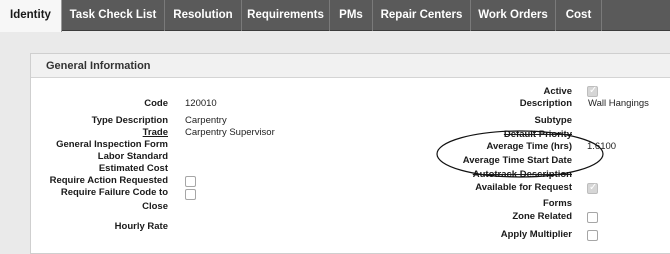  What do you see at coordinates (156, 103) in the screenshot?
I see `code-label: Code` at bounding box center [156, 103].